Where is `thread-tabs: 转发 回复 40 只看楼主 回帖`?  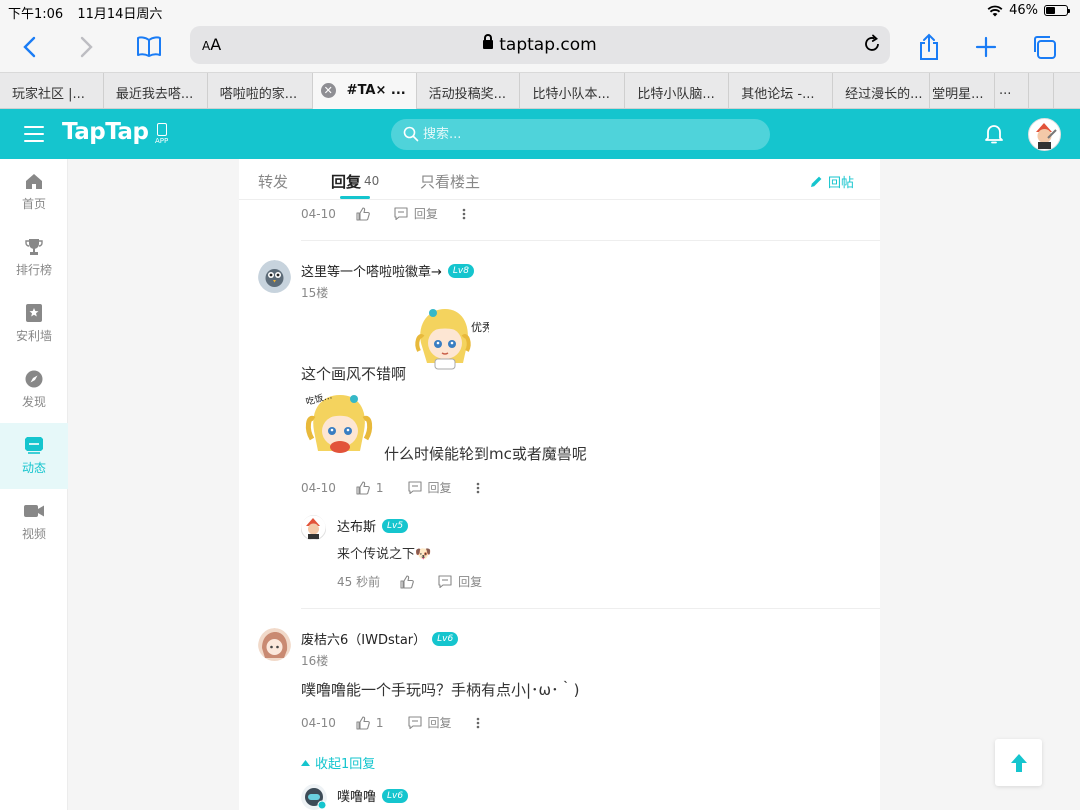
thread-tabs: 转发 回复 40 只看楼主 回帖 is located at coordinates (559, 179).